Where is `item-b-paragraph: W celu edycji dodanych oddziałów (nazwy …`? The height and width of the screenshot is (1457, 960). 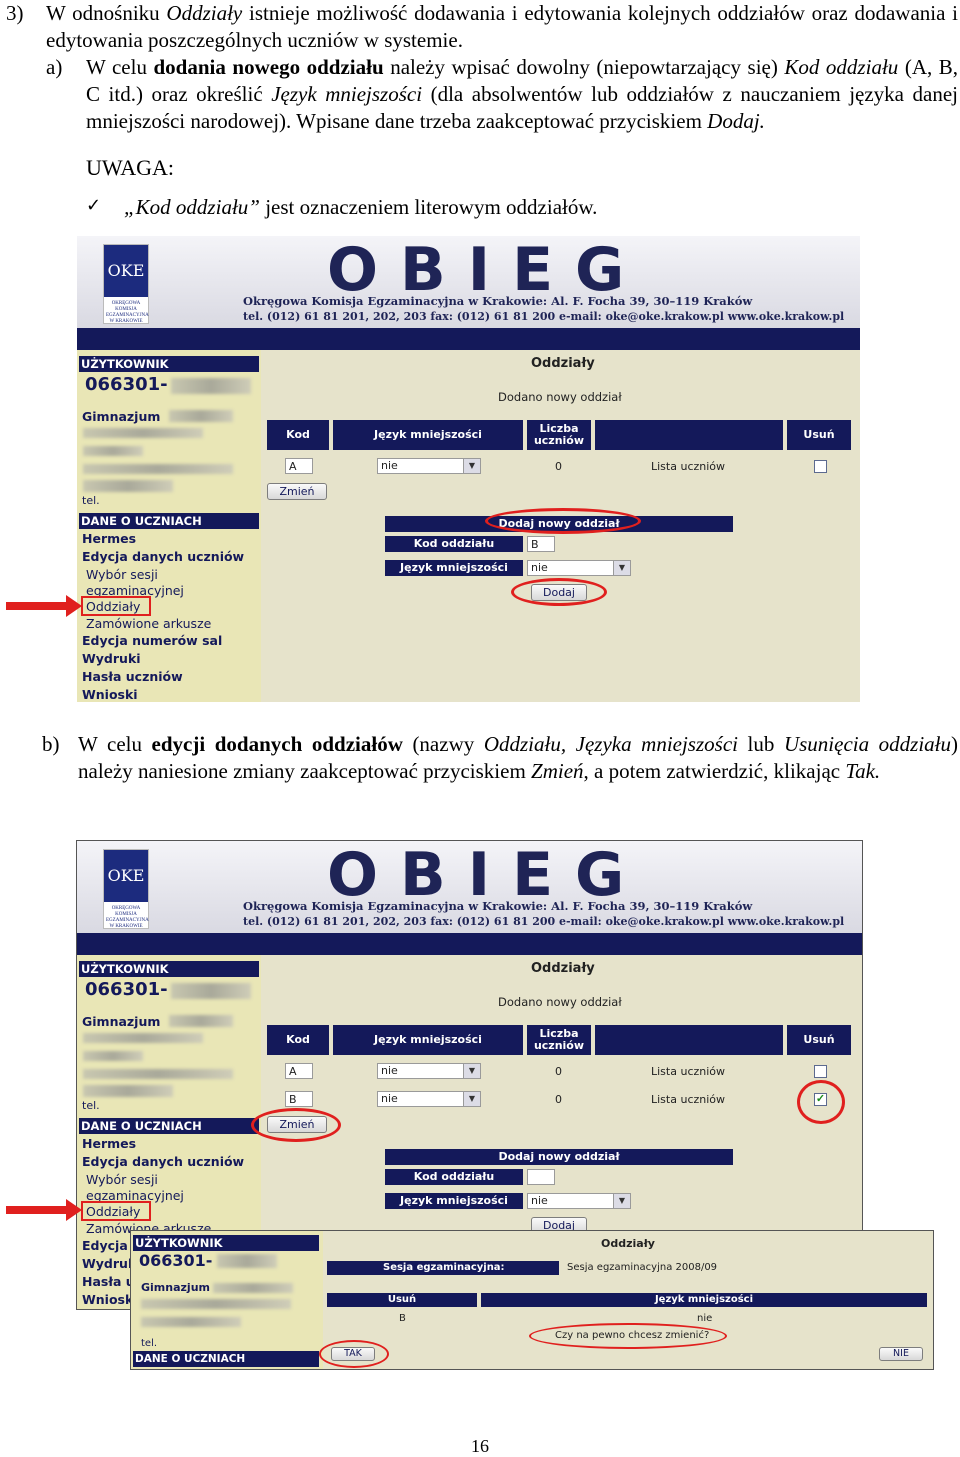 item-b-paragraph: W celu edycji dodanych oddziałów (nazwy … is located at coordinates (518, 758).